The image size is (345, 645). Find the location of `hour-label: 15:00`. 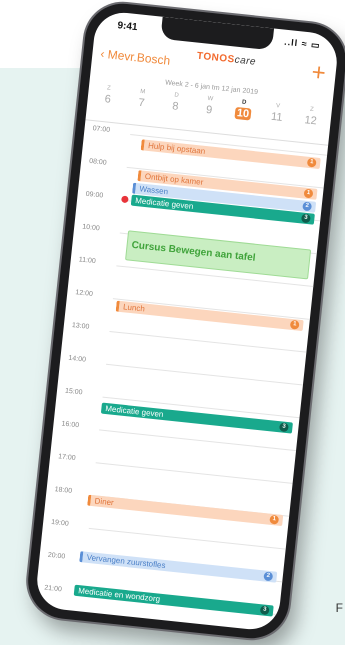

hour-label: 15:00 is located at coordinates (73, 392).